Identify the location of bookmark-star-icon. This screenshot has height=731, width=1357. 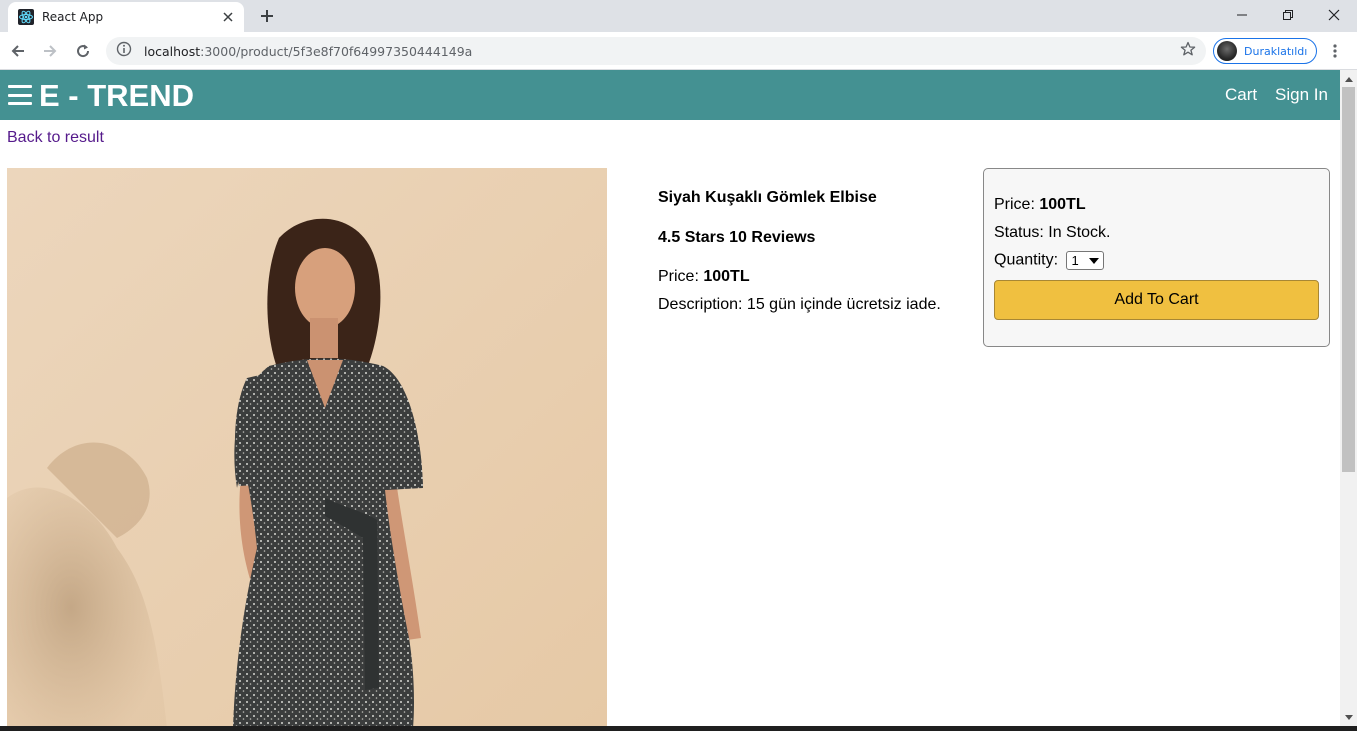
(1188, 51).